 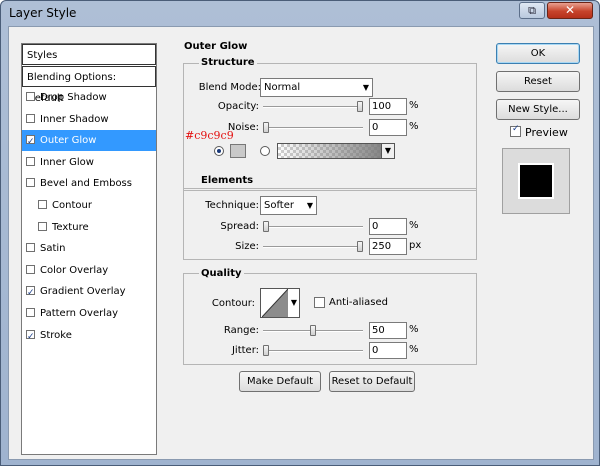 I want to click on solid-color-radio, so click(x=219, y=151).